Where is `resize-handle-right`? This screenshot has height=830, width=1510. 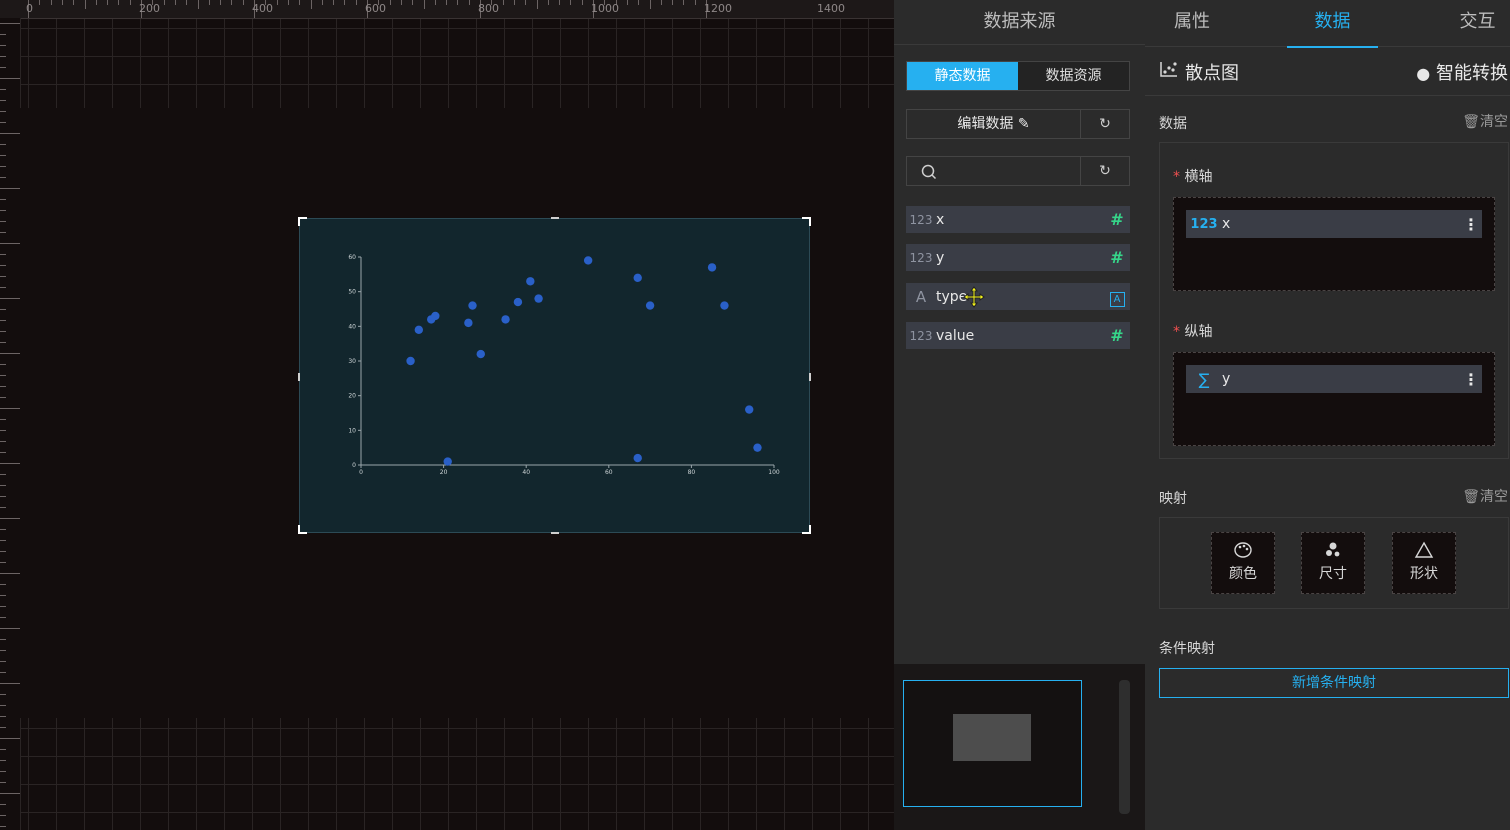 resize-handle-right is located at coordinates (810, 377).